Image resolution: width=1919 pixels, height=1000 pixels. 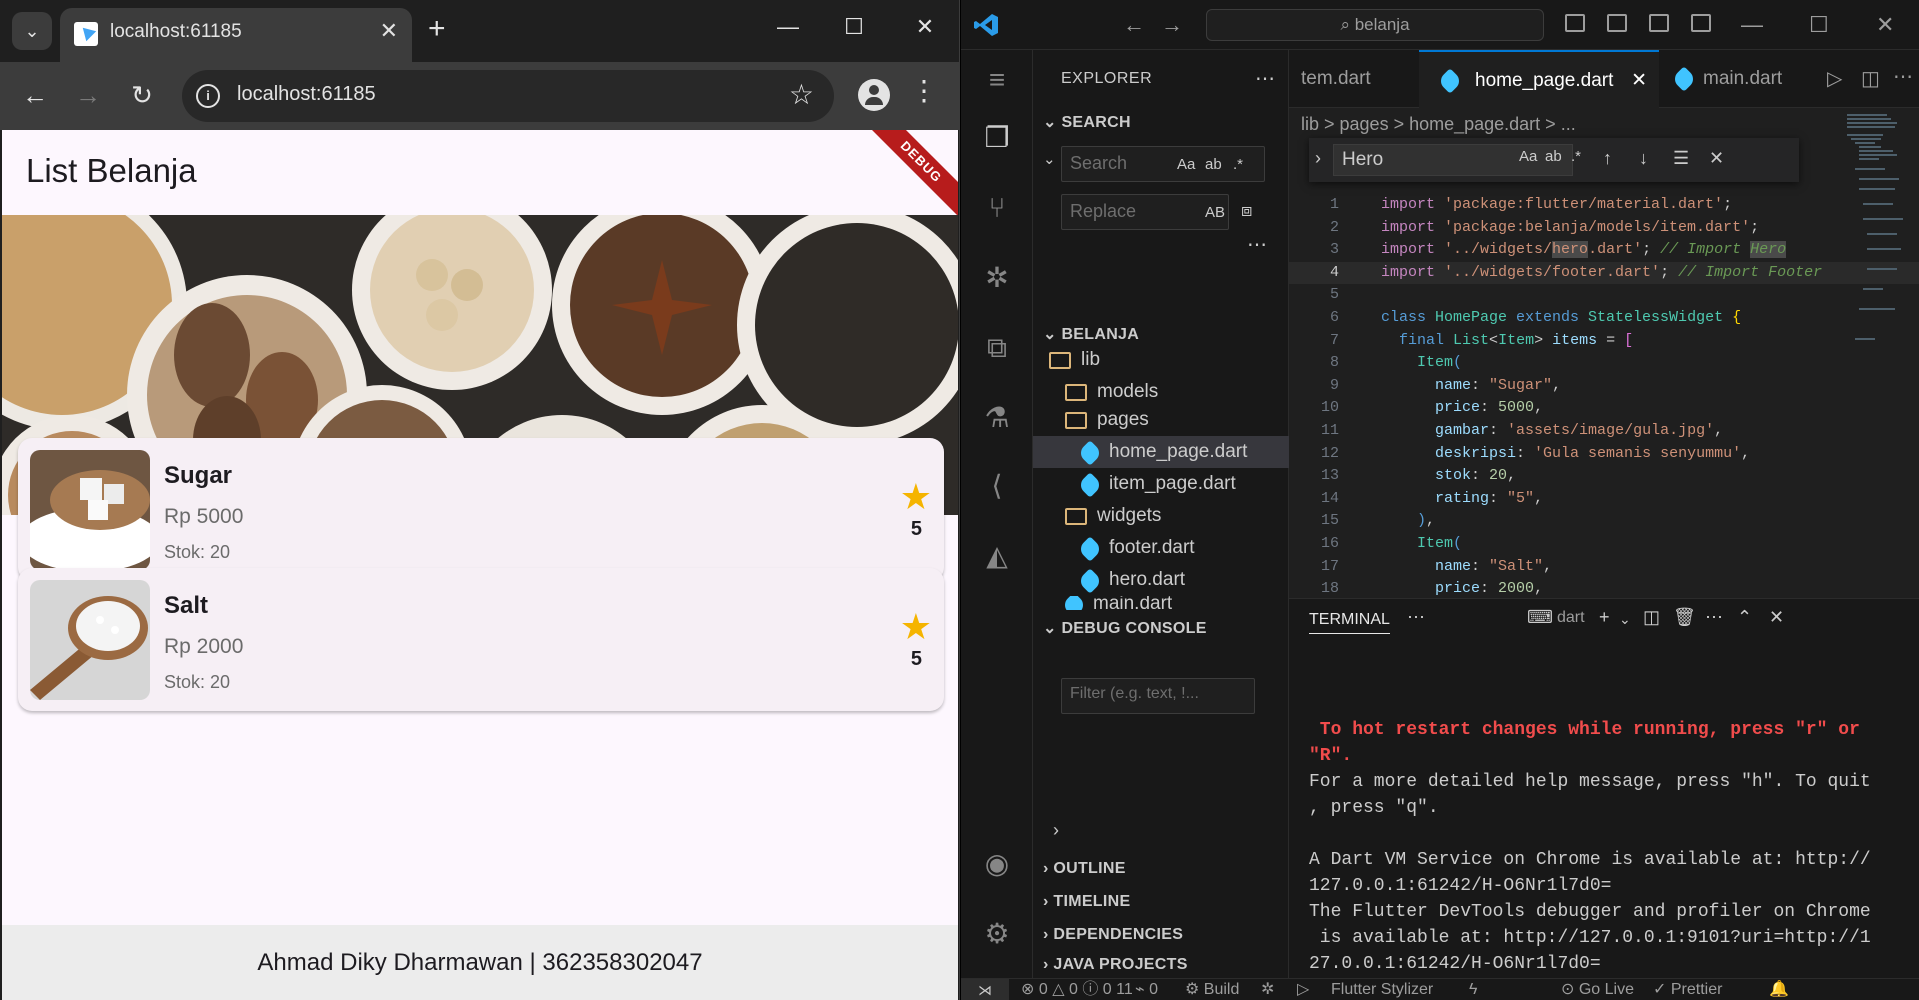 I want to click on code-line: 15 ),, so click(x=1604, y=521).